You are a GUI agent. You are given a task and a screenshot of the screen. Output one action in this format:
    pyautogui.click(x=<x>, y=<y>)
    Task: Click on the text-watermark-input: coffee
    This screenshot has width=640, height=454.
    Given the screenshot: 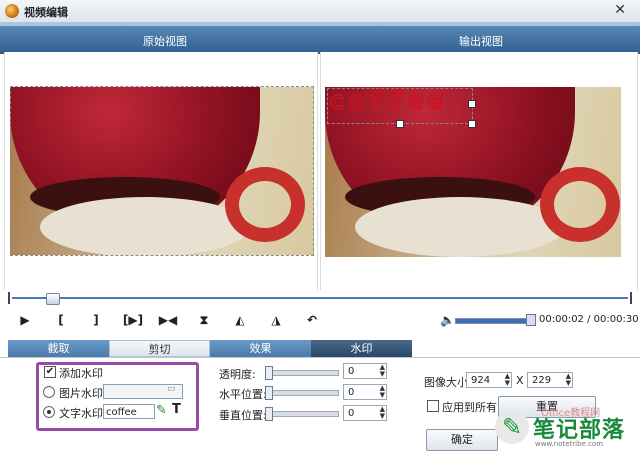 What is the action you would take?
    pyautogui.click(x=129, y=411)
    